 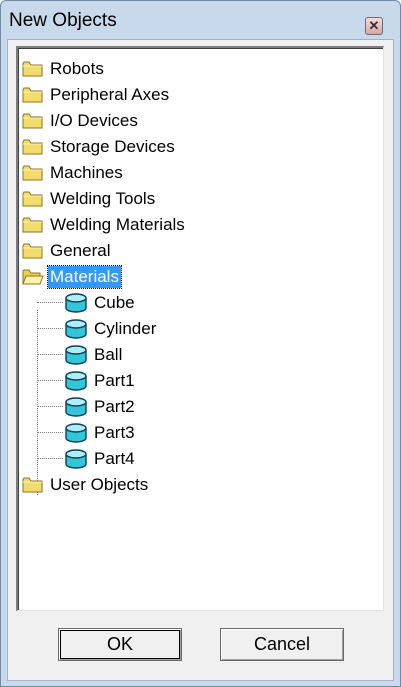 What do you see at coordinates (84, 276) in the screenshot?
I see `tree-item-label: Materials` at bounding box center [84, 276].